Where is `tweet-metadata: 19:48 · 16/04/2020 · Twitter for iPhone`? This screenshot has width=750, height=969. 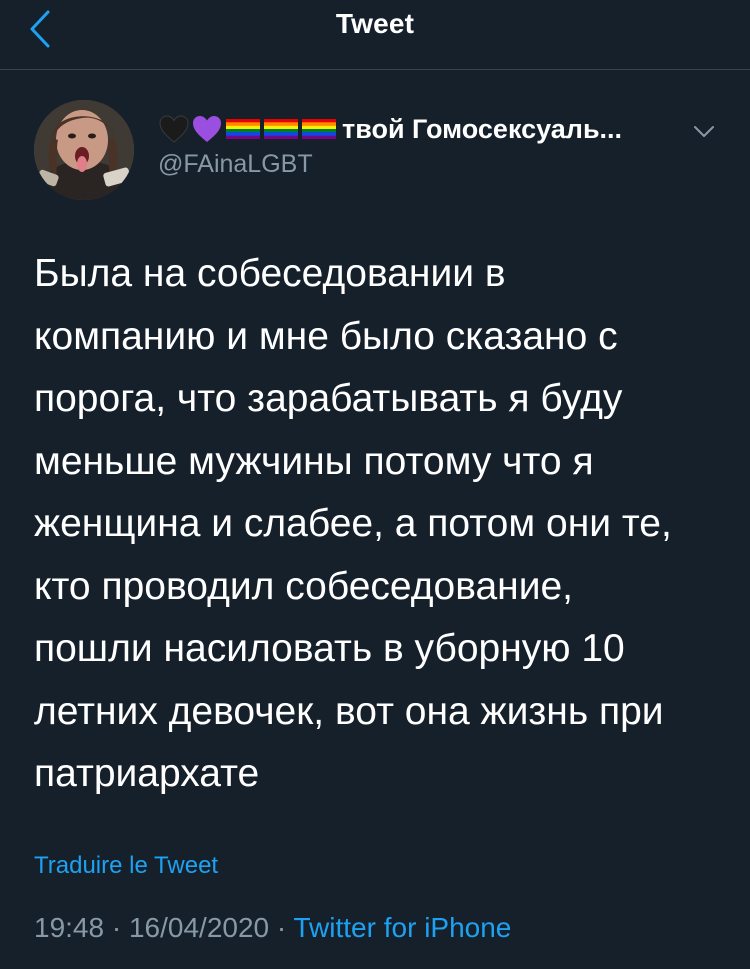
tweet-metadata: 19:48 · 16/04/2020 · Twitter for iPhone is located at coordinates (272, 928).